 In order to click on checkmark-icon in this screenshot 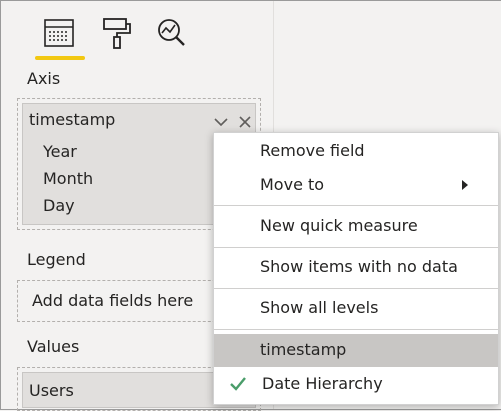, I will do `click(238, 386)`.